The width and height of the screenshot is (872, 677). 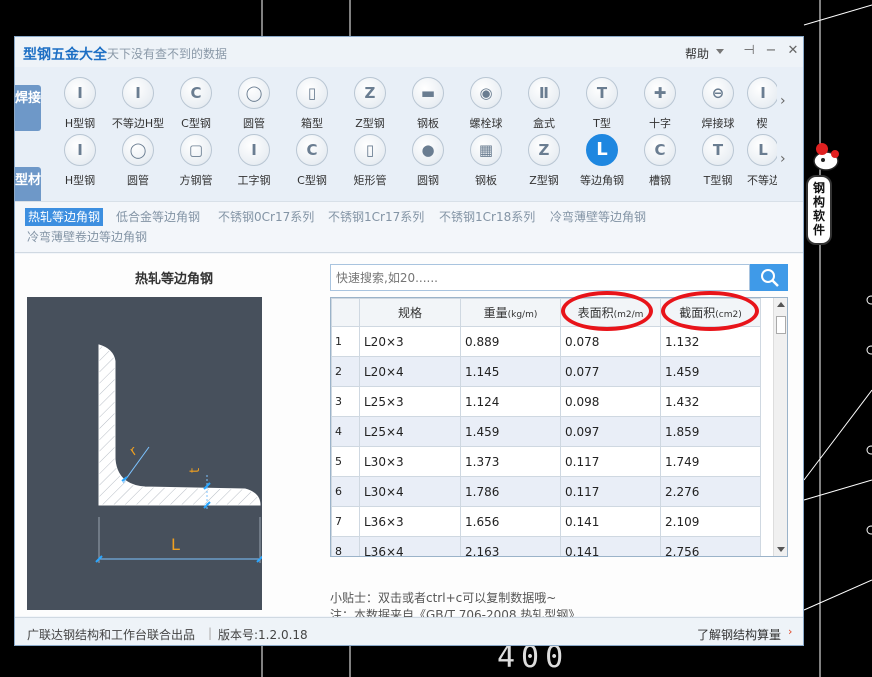 I want to click on unequal-h-icon: I, so click(x=138, y=93).